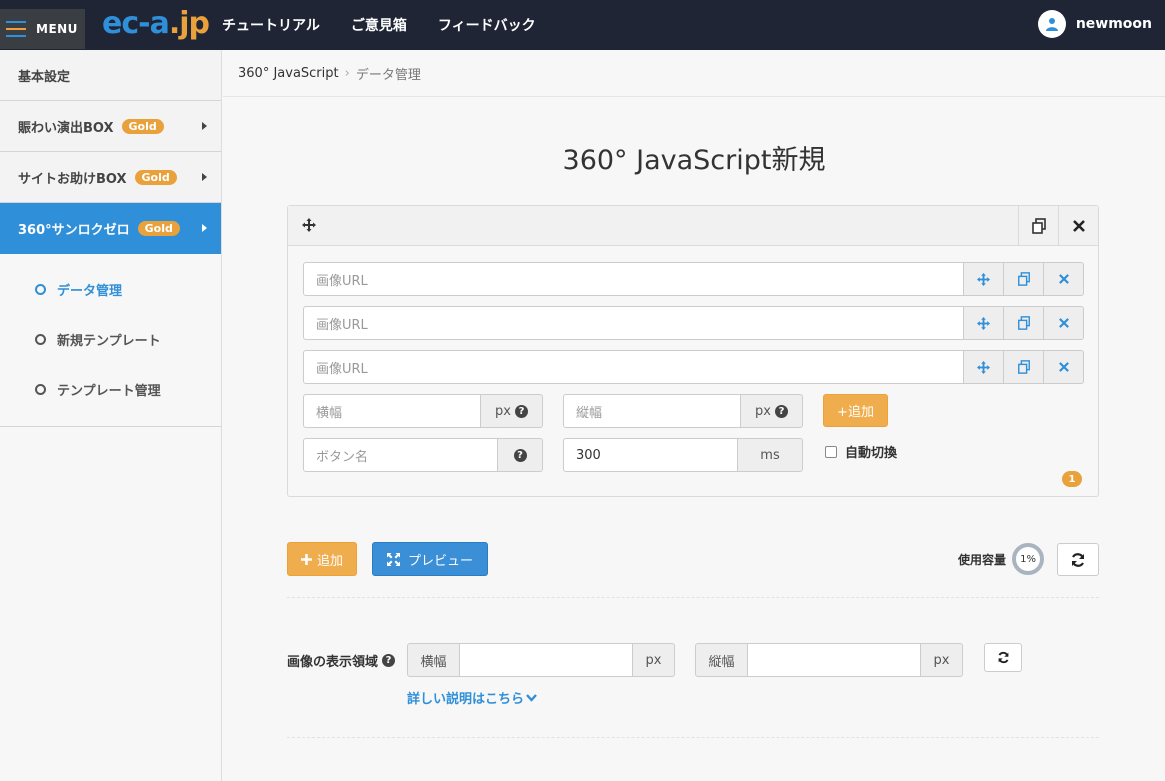 The width and height of the screenshot is (1165, 781). What do you see at coordinates (694, 160) in the screenshot?
I see `page-title: 360° JavaScript新規` at bounding box center [694, 160].